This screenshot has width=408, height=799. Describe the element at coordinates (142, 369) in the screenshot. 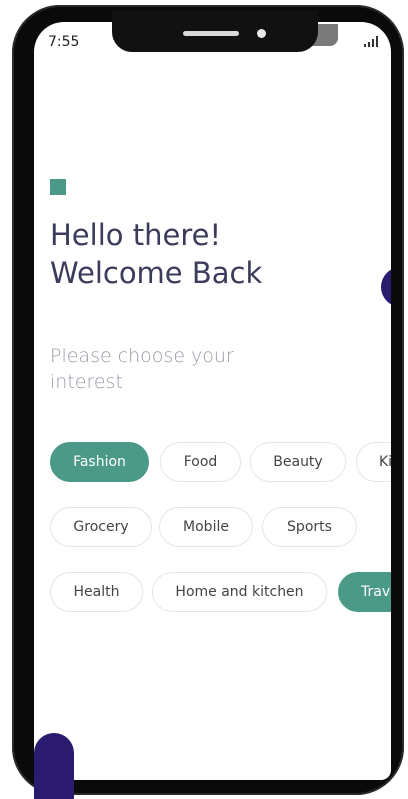

I see `interest-prompt: Please choose your interest` at that location.